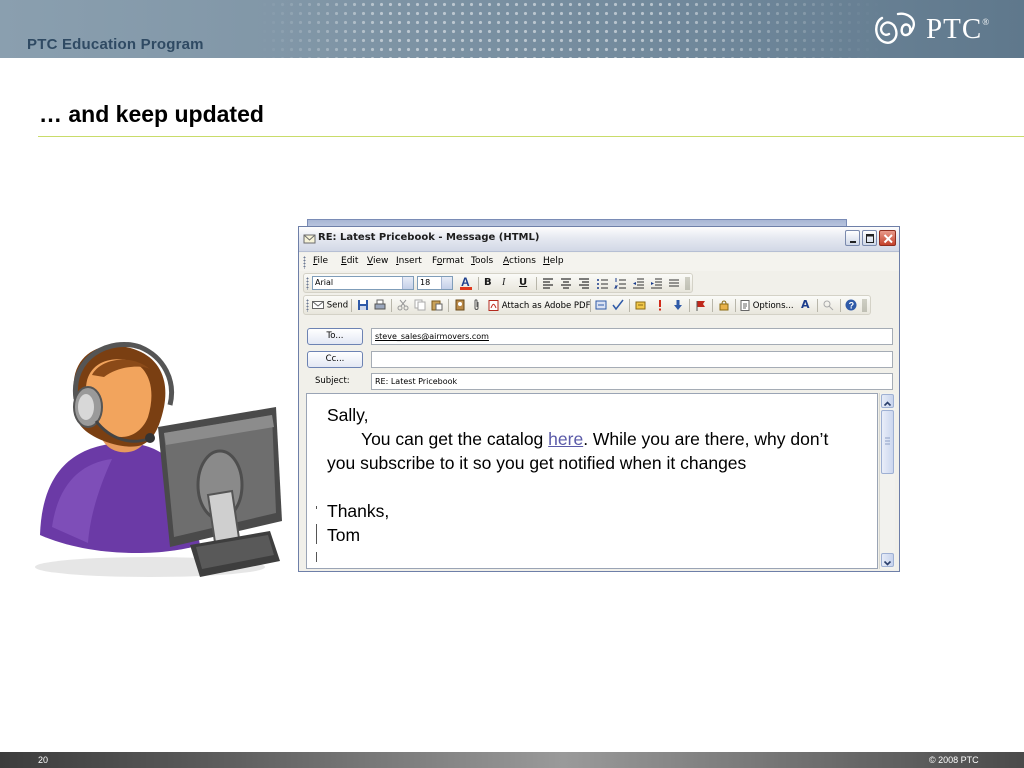  I want to click on svg-text: A, so click(465, 282).